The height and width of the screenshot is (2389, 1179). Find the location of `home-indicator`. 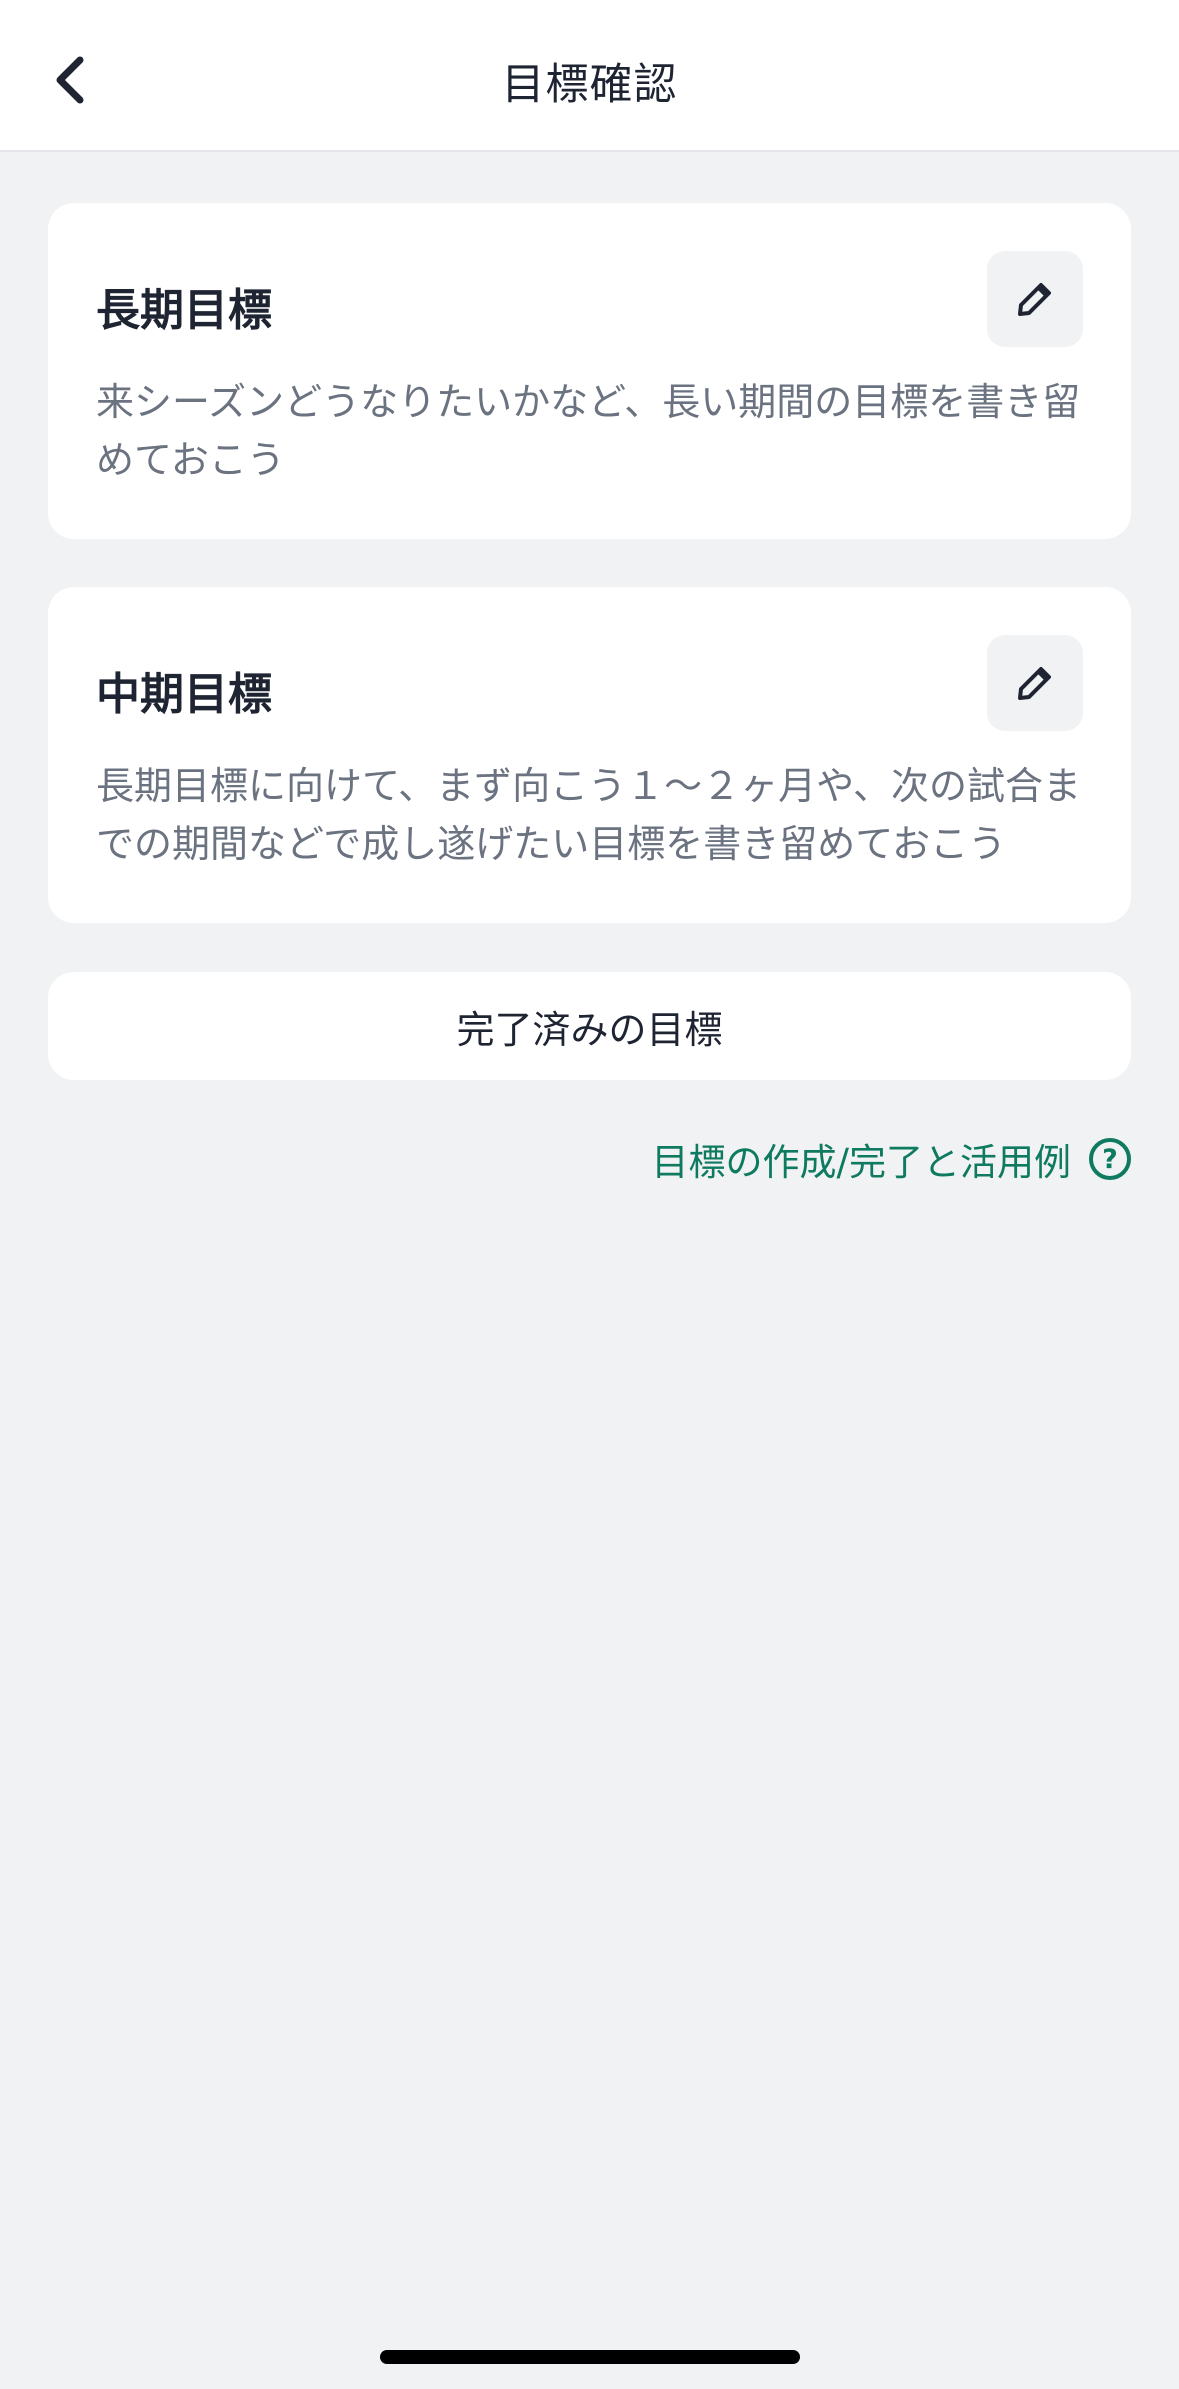

home-indicator is located at coordinates (590, 2357).